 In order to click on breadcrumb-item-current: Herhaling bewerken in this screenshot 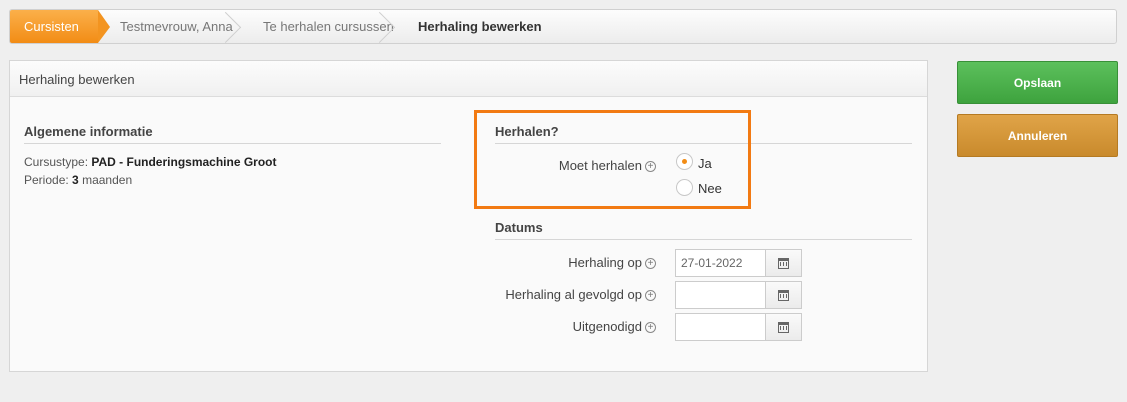, I will do `click(480, 26)`.